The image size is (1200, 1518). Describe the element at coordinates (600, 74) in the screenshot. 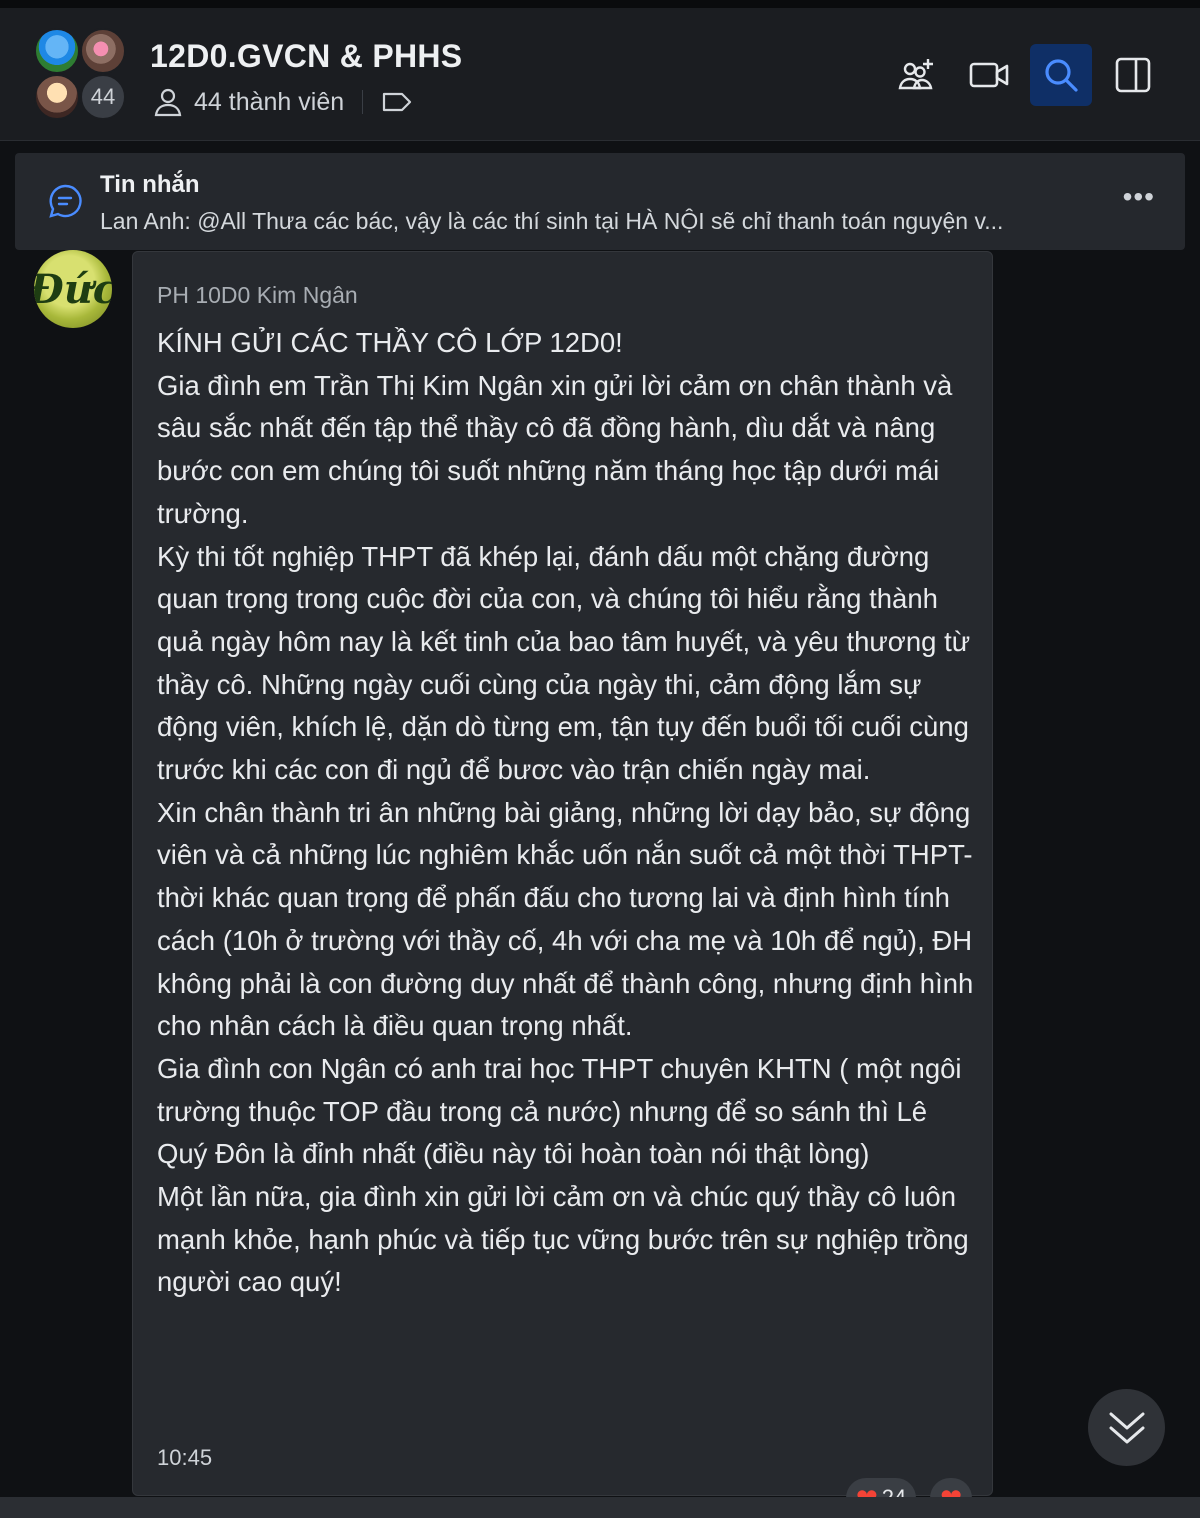

I see `chat-header: 44 12D0.GVCN & PHHS 44 thành viên` at that location.